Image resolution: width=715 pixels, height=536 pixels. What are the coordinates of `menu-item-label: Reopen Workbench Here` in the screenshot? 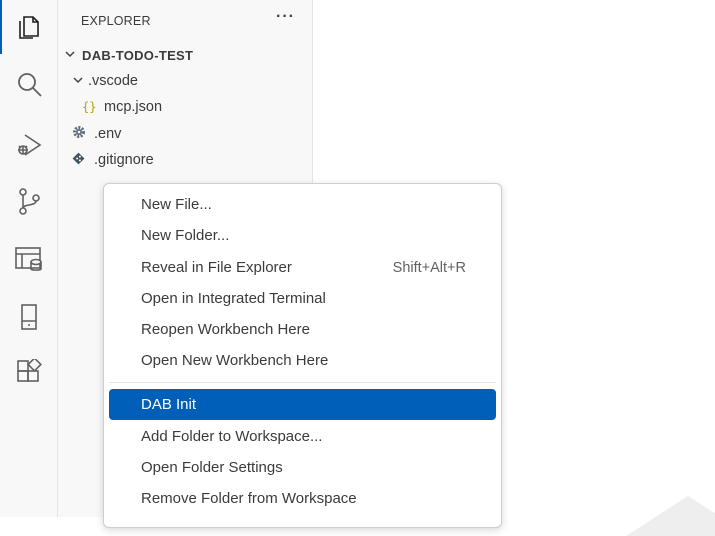 It's located at (225, 329).